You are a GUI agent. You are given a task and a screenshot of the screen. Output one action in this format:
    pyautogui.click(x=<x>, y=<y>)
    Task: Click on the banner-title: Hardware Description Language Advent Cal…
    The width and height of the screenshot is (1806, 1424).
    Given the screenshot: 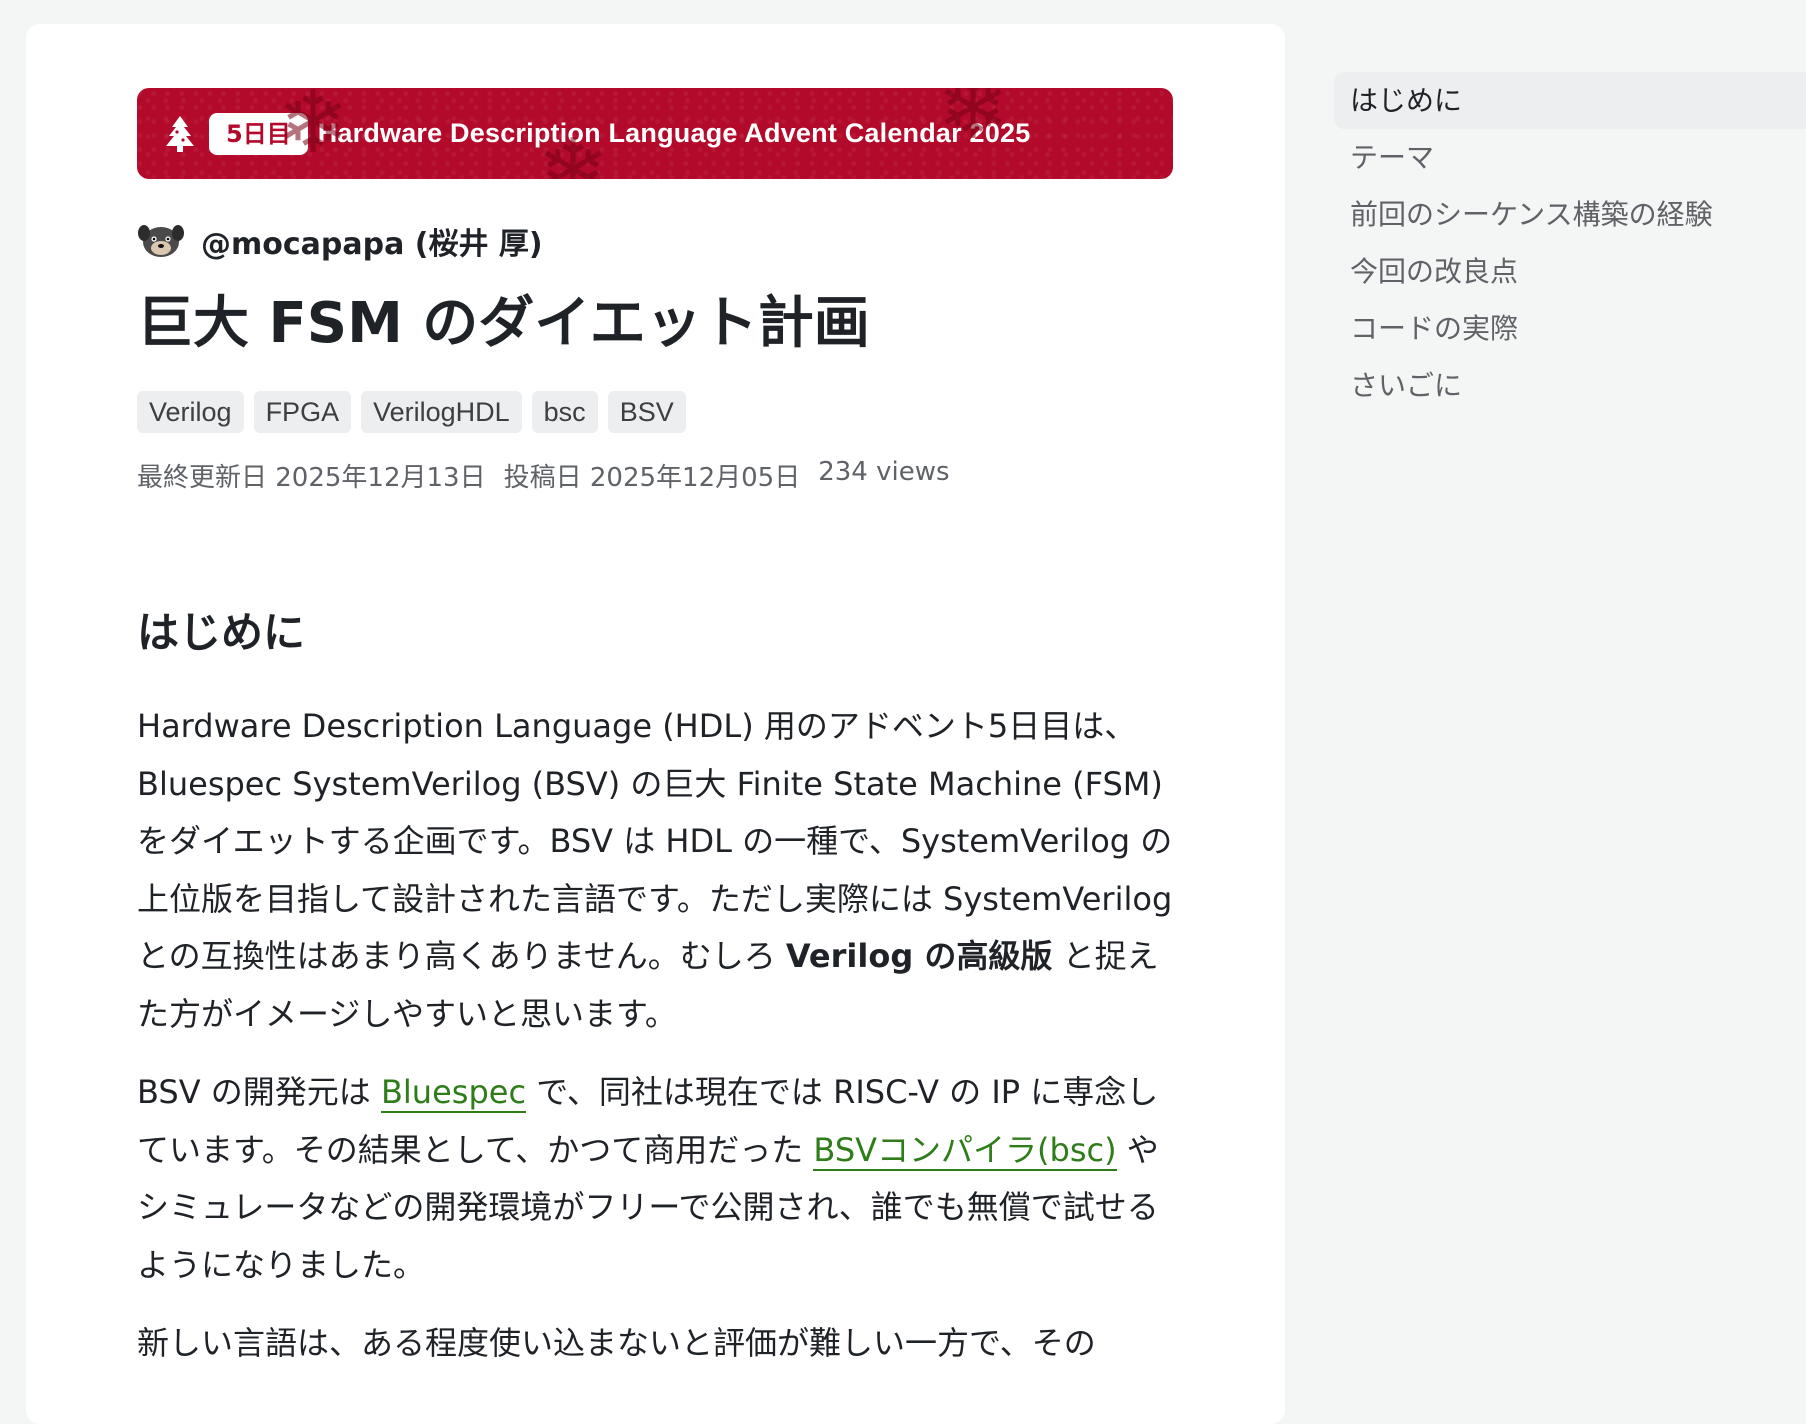 What is the action you would take?
    pyautogui.click(x=674, y=133)
    